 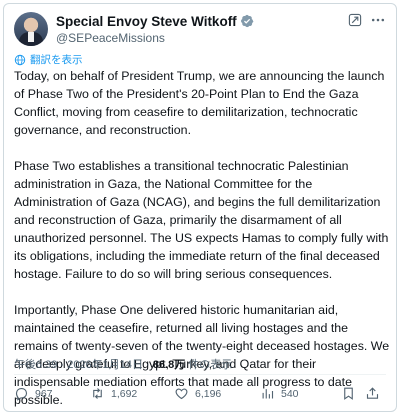 I want to click on tweet-meta: 午後6:39 · 2026年1月14日 · 86.8万 件の表示, so click(x=123, y=364).